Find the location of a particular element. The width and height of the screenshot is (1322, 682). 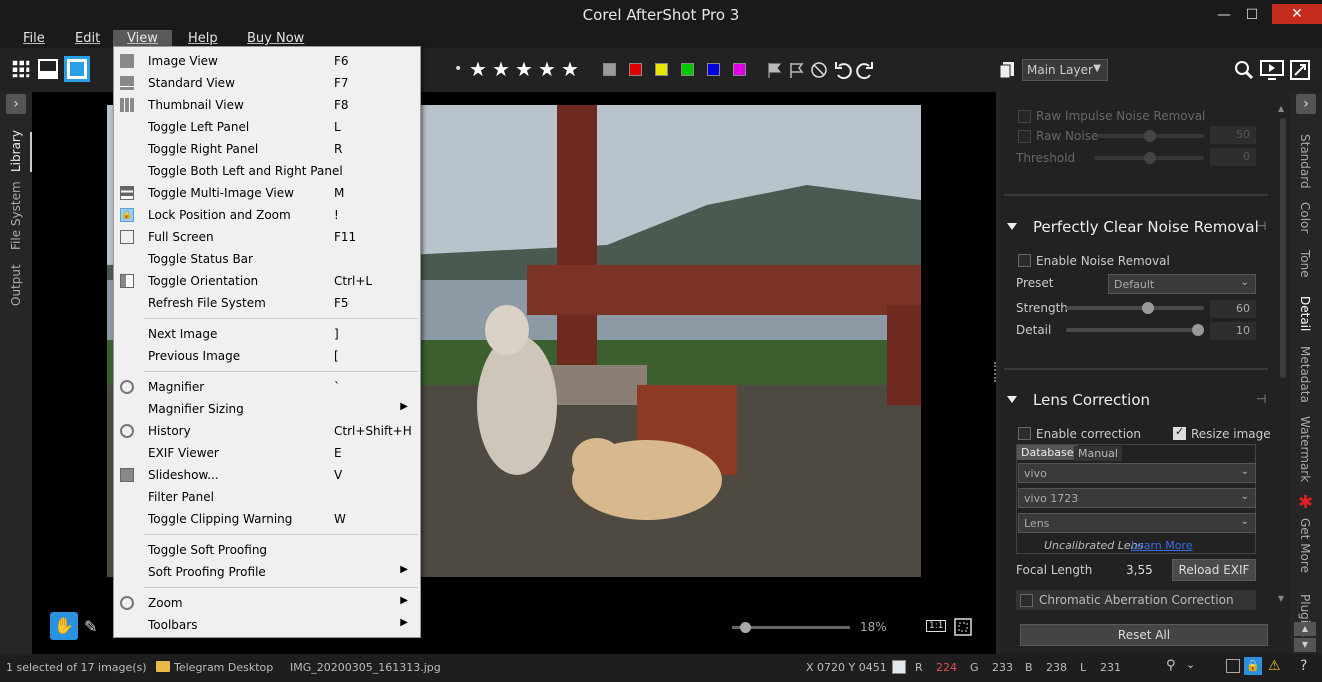

raw-impulse-checkbox is located at coordinates (1024, 116).